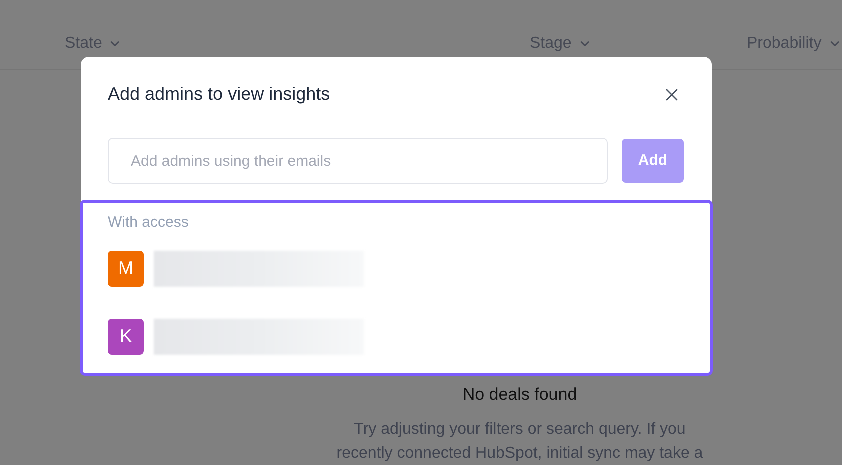 This screenshot has width=842, height=465. I want to click on empty-state-title: No deals found, so click(520, 395).